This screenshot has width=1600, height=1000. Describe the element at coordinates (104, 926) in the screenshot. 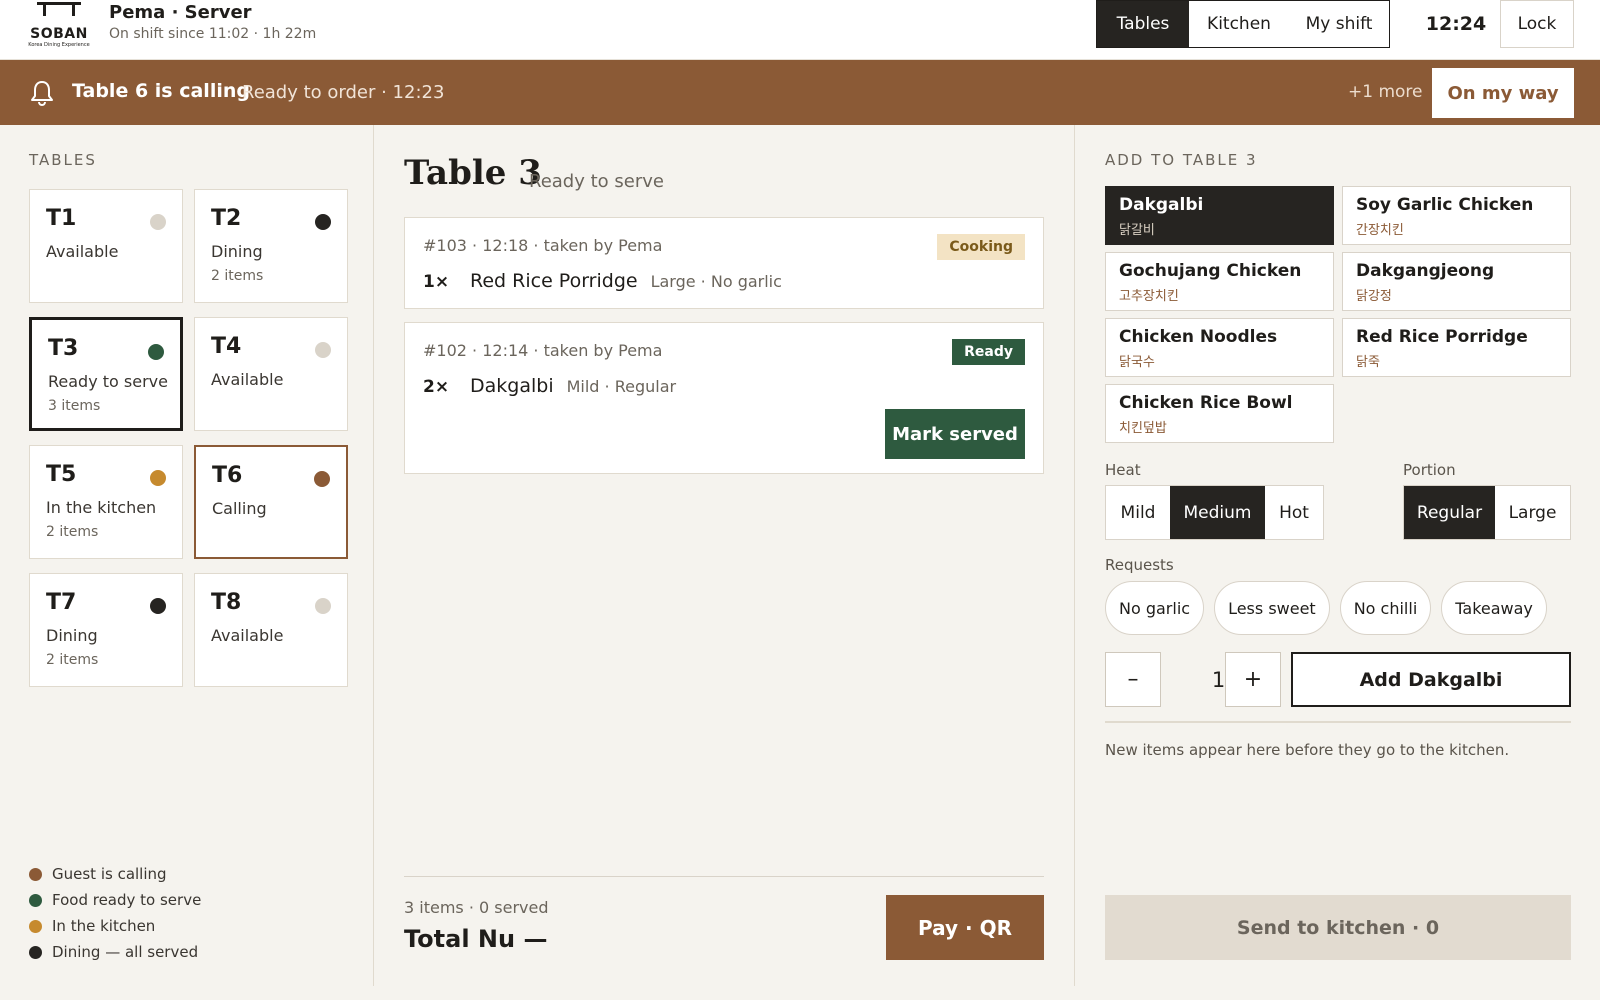

I see `legend-label: In the kitchen` at that location.